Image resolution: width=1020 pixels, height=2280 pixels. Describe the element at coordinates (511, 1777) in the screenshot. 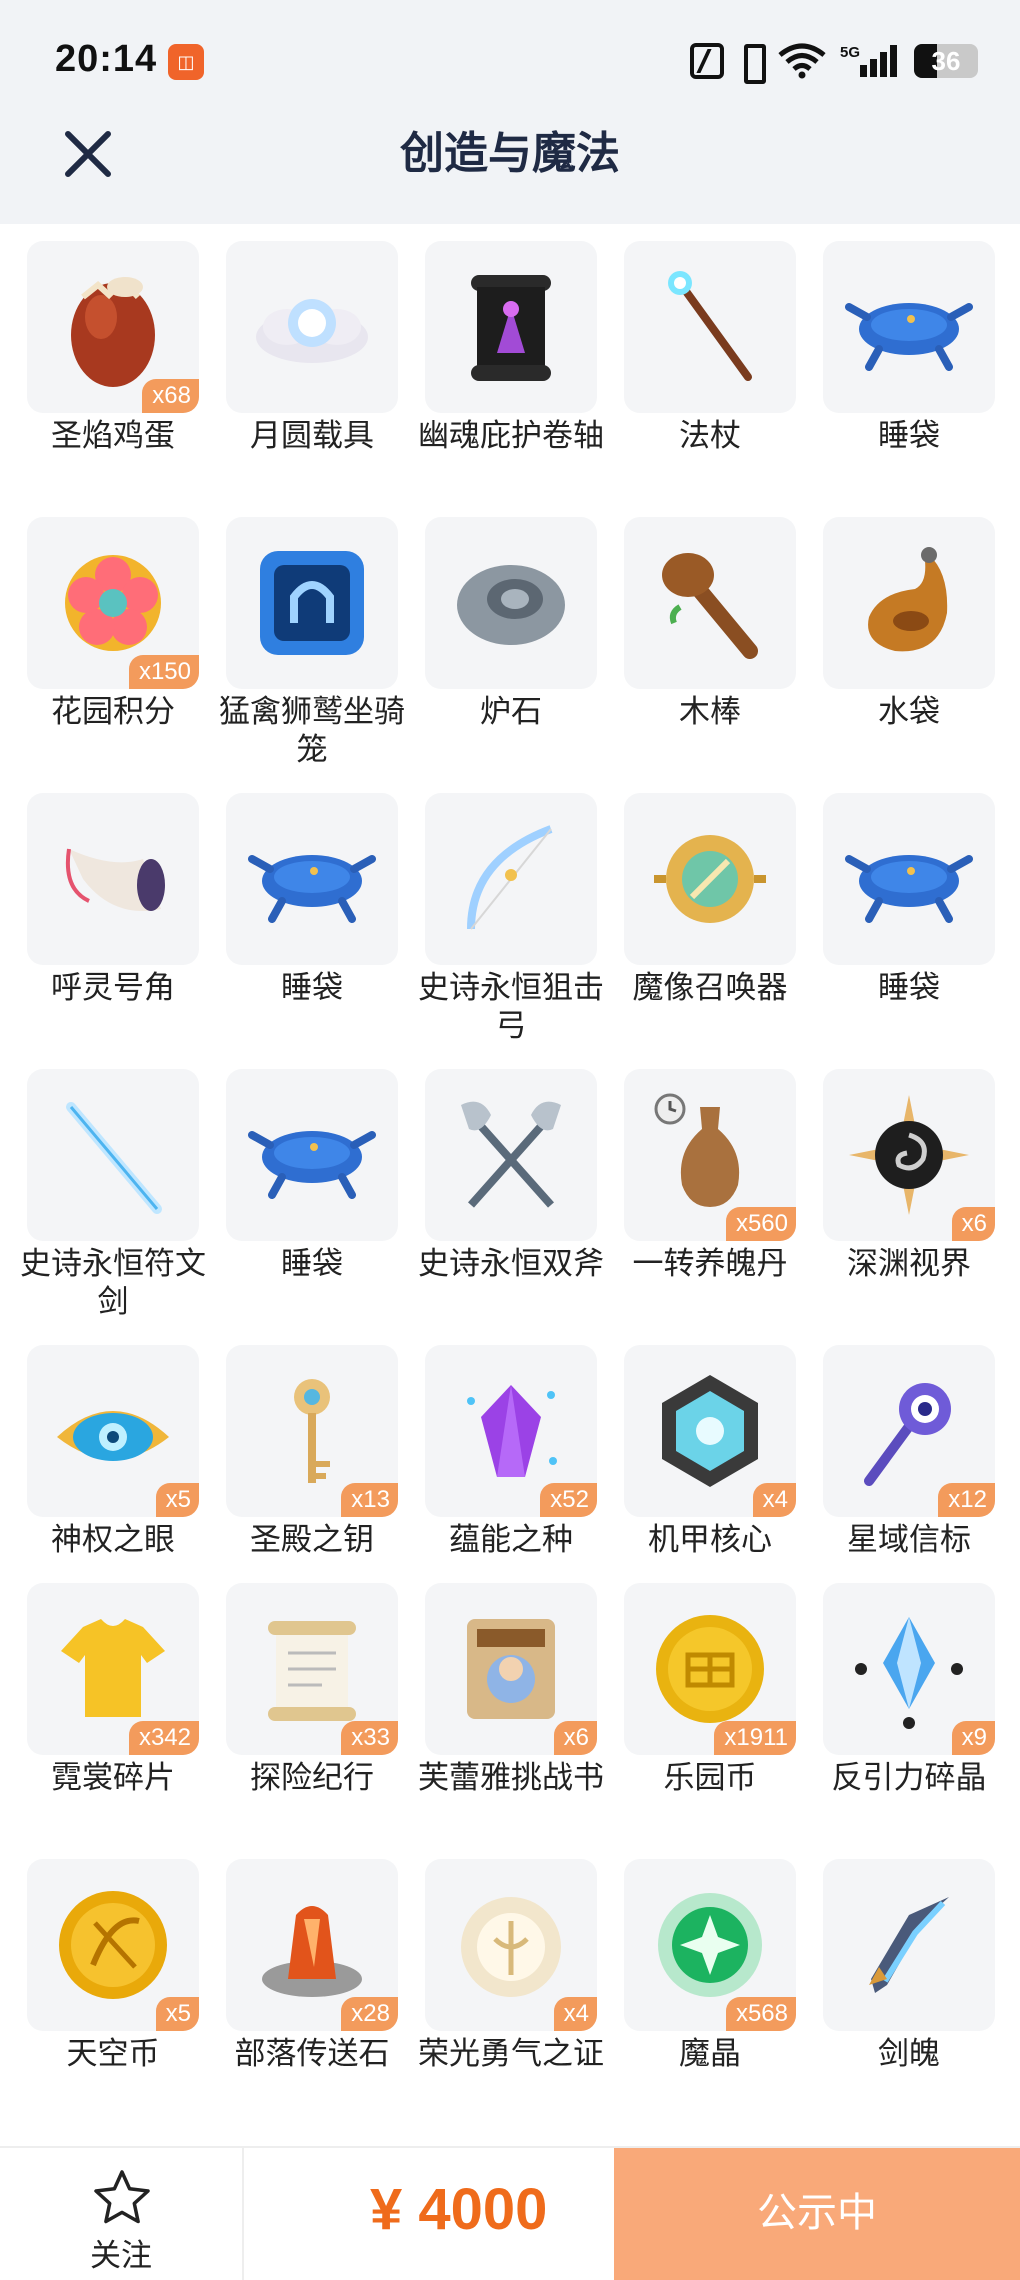

I see `item-label: 芙蕾雅挑战书` at that location.